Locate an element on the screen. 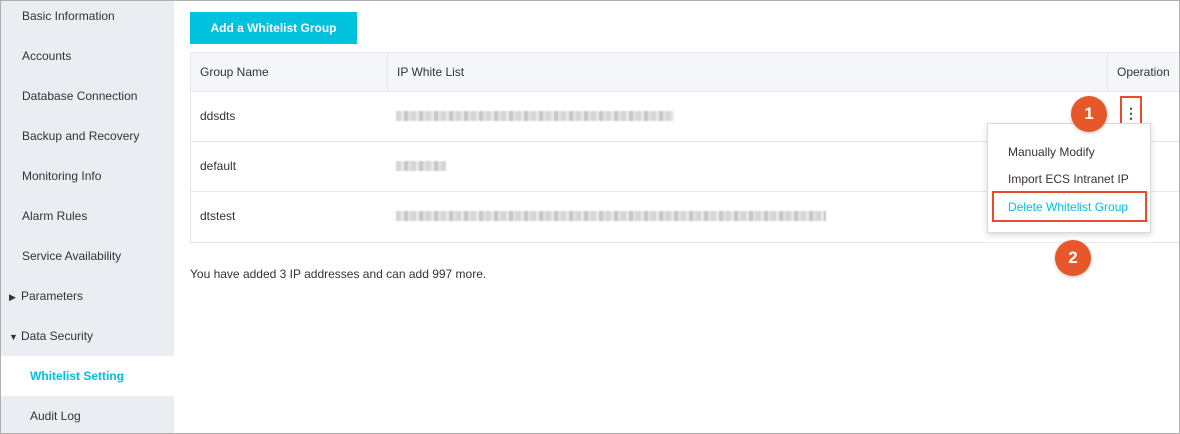  sidebar-item-alarm-rules: Alarm Rules is located at coordinates (87, 216).